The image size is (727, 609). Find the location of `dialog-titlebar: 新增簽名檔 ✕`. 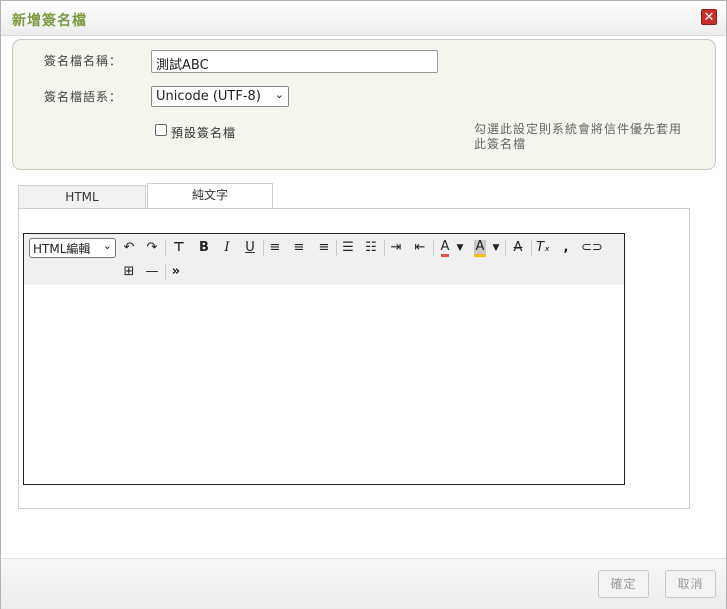

dialog-titlebar: 新增簽名檔 ✕ is located at coordinates (363, 18).